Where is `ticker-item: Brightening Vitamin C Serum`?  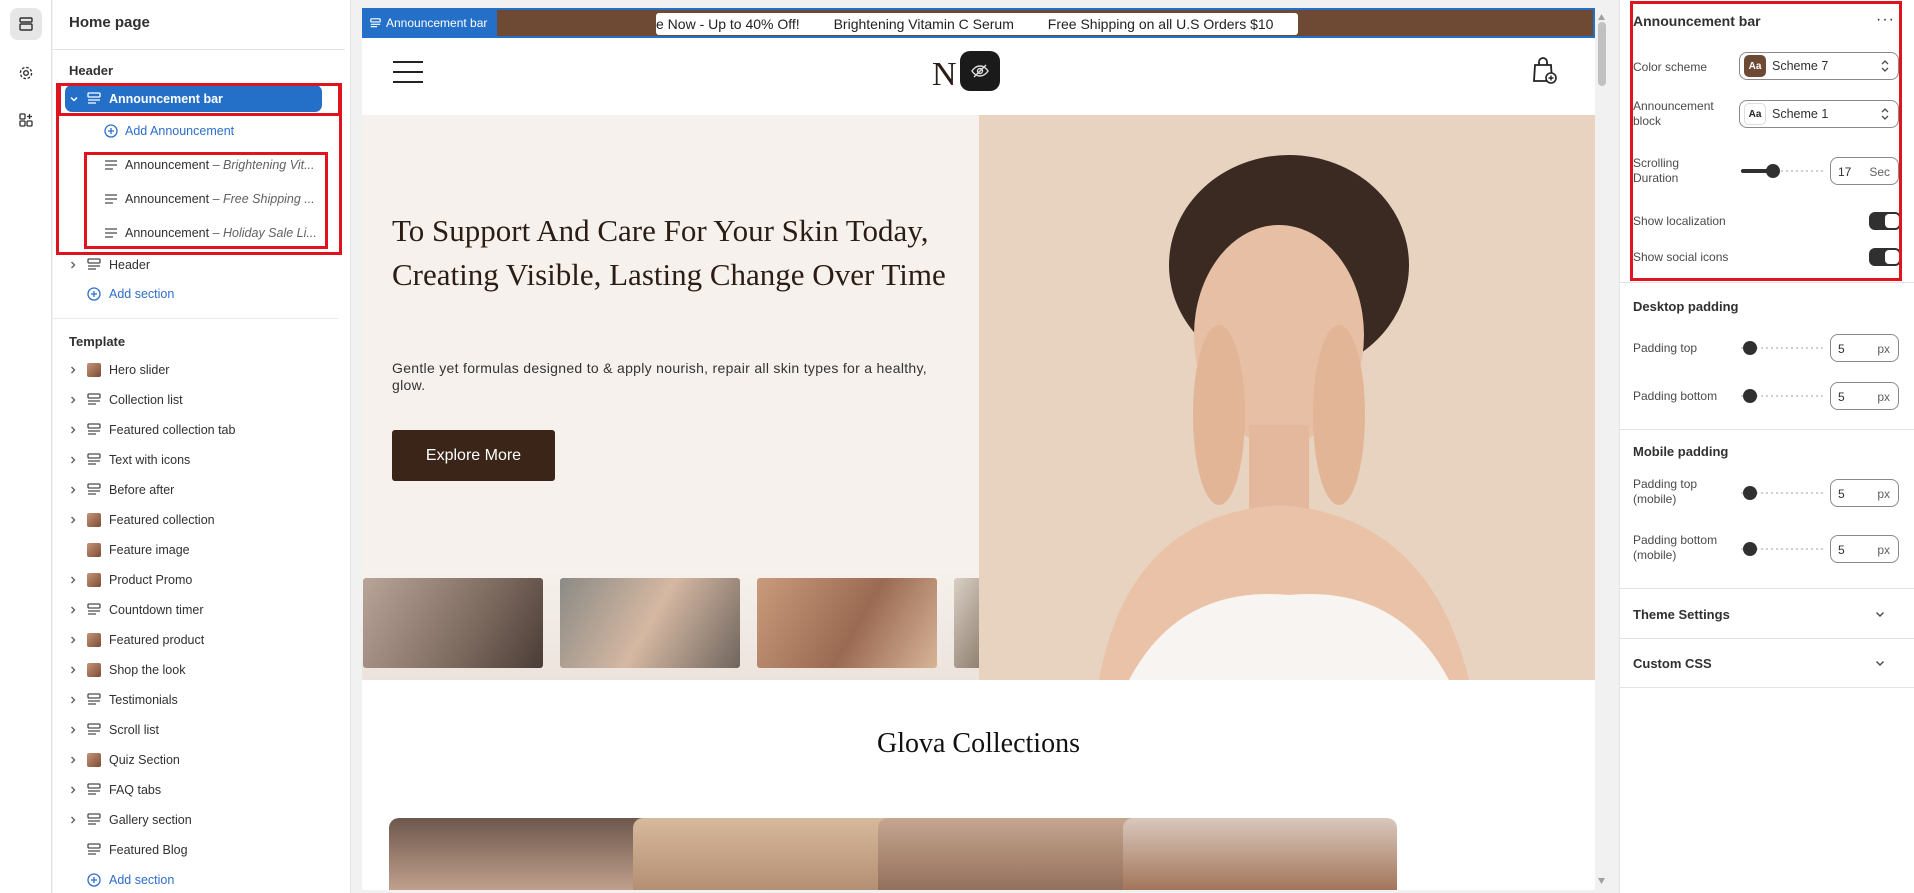
ticker-item: Brightening Vitamin C Serum is located at coordinates (923, 24).